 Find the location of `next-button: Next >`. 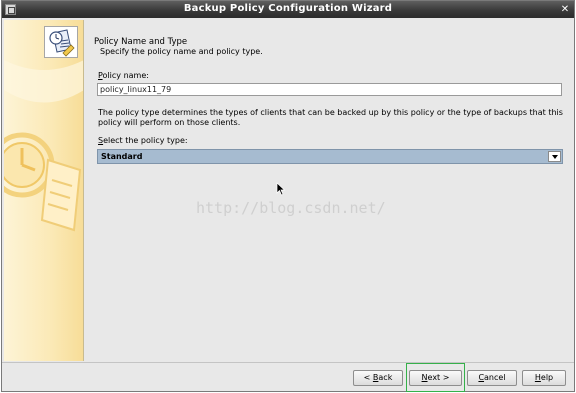

next-button: Next > is located at coordinates (435, 378).